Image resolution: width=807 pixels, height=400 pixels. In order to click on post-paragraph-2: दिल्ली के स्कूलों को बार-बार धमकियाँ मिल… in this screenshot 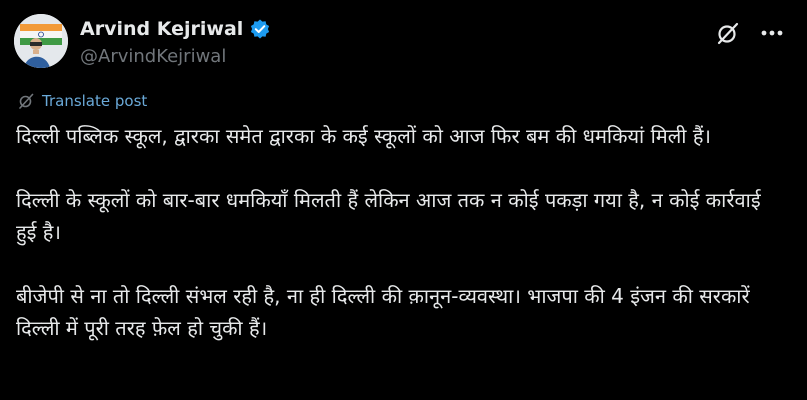, I will do `click(392, 216)`.